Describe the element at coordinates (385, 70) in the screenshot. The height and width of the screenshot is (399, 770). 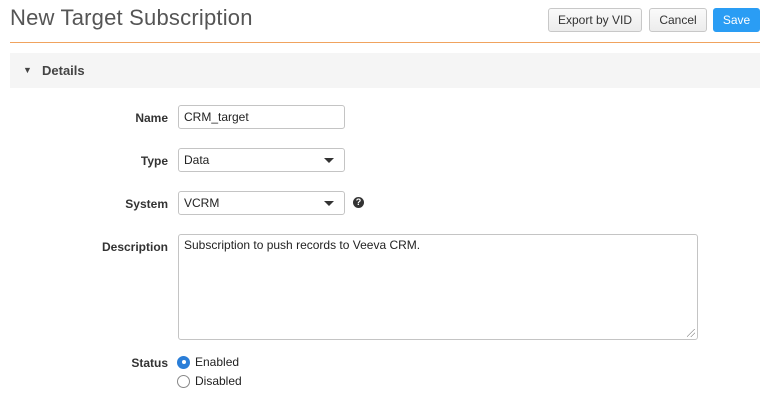
I see `details-section-header: ▼ Details` at that location.